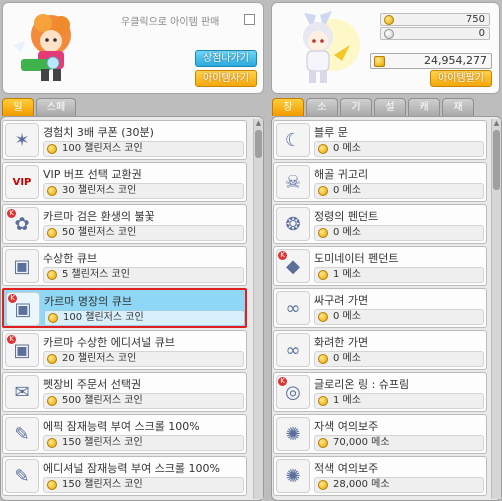  What do you see at coordinates (356, 114) in the screenshot?
I see `tab-etc: 기타` at bounding box center [356, 114].